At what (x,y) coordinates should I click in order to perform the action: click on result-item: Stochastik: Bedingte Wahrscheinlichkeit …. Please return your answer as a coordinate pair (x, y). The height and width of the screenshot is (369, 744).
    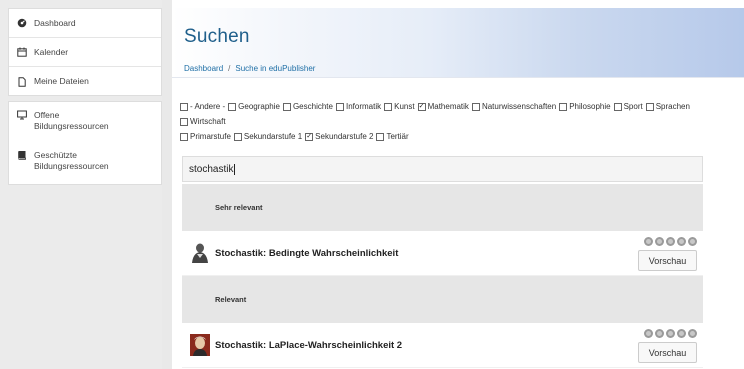
    Looking at the image, I should click on (442, 253).